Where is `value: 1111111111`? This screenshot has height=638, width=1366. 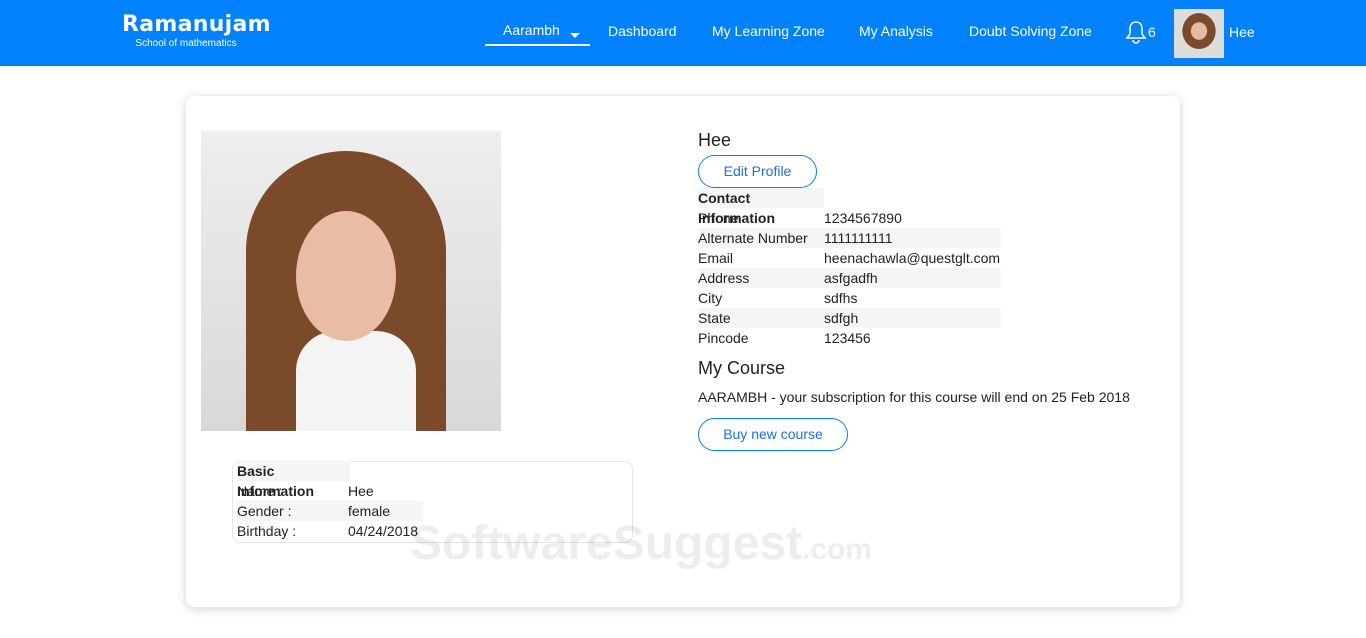
value: 1111111111 is located at coordinates (858, 238).